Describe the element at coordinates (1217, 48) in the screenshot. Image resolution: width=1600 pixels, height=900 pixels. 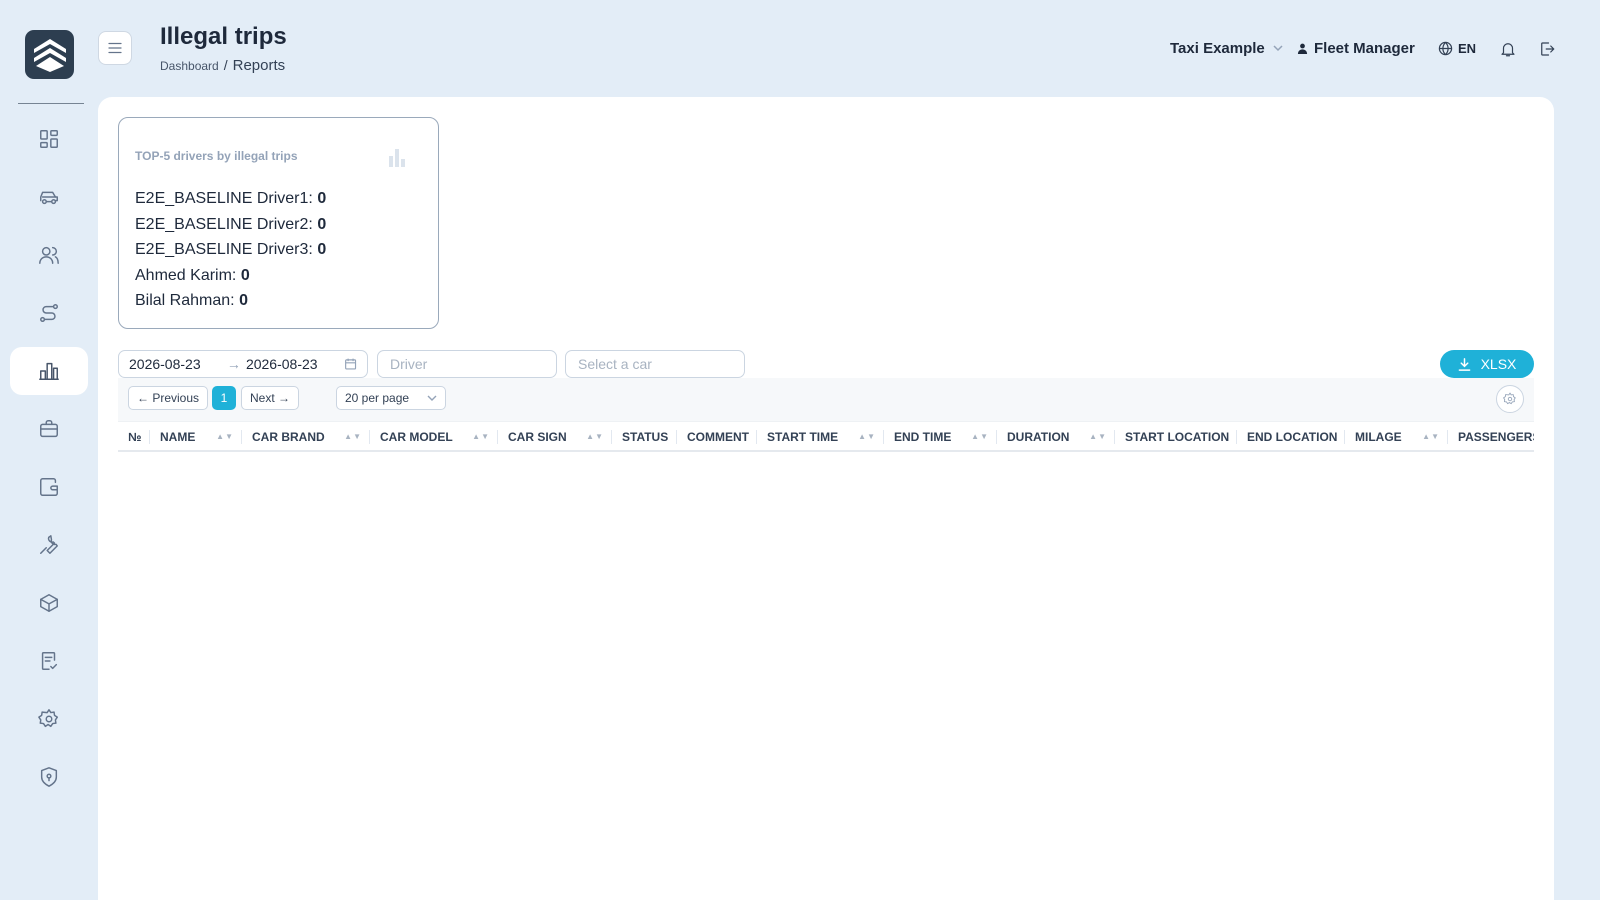
I see `company-name: Taxi Example` at that location.